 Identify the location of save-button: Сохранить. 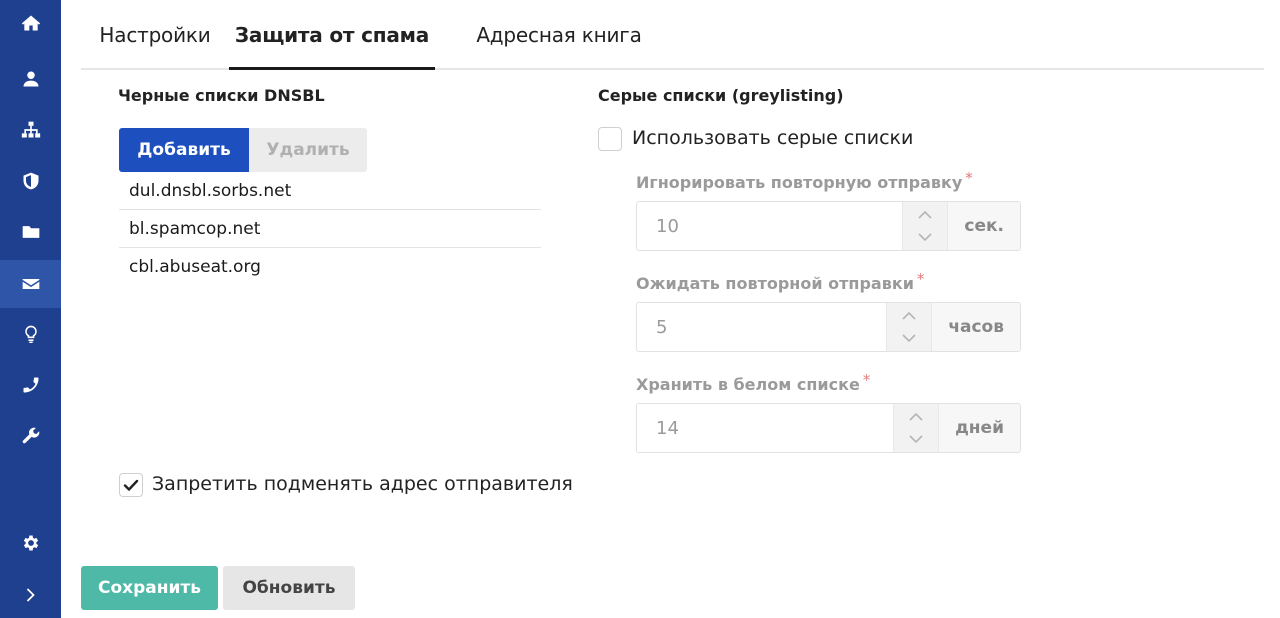
(149, 588).